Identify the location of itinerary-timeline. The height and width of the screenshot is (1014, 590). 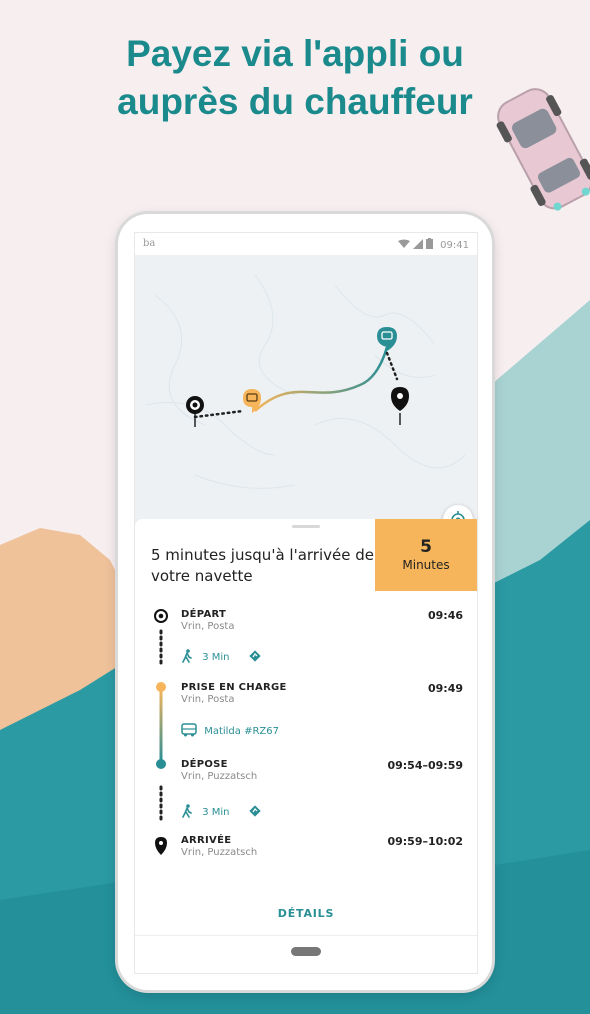
(161, 732).